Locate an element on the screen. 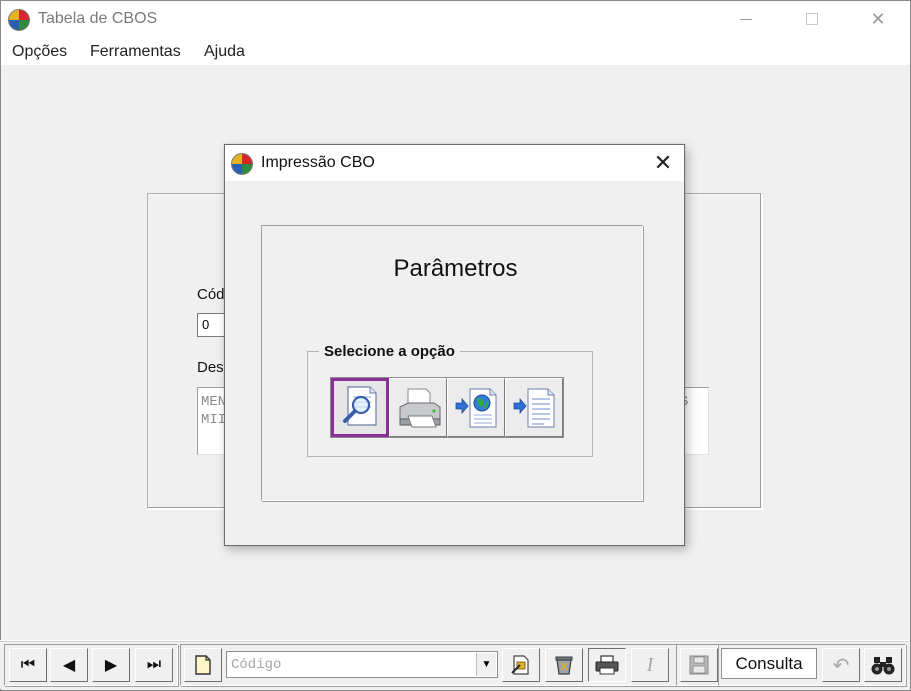  maximize-button is located at coordinates (812, 19).